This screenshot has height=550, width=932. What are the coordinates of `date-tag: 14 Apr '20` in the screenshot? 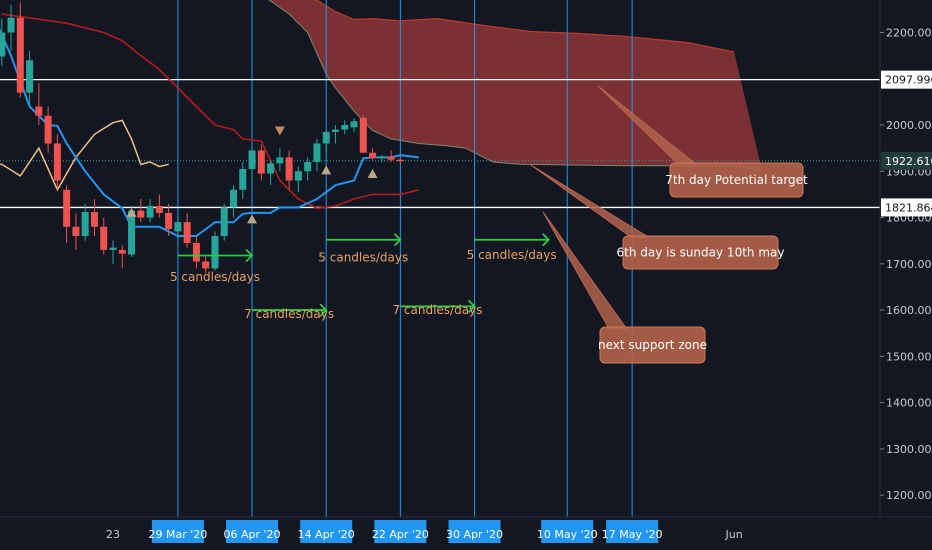 It's located at (326, 534).